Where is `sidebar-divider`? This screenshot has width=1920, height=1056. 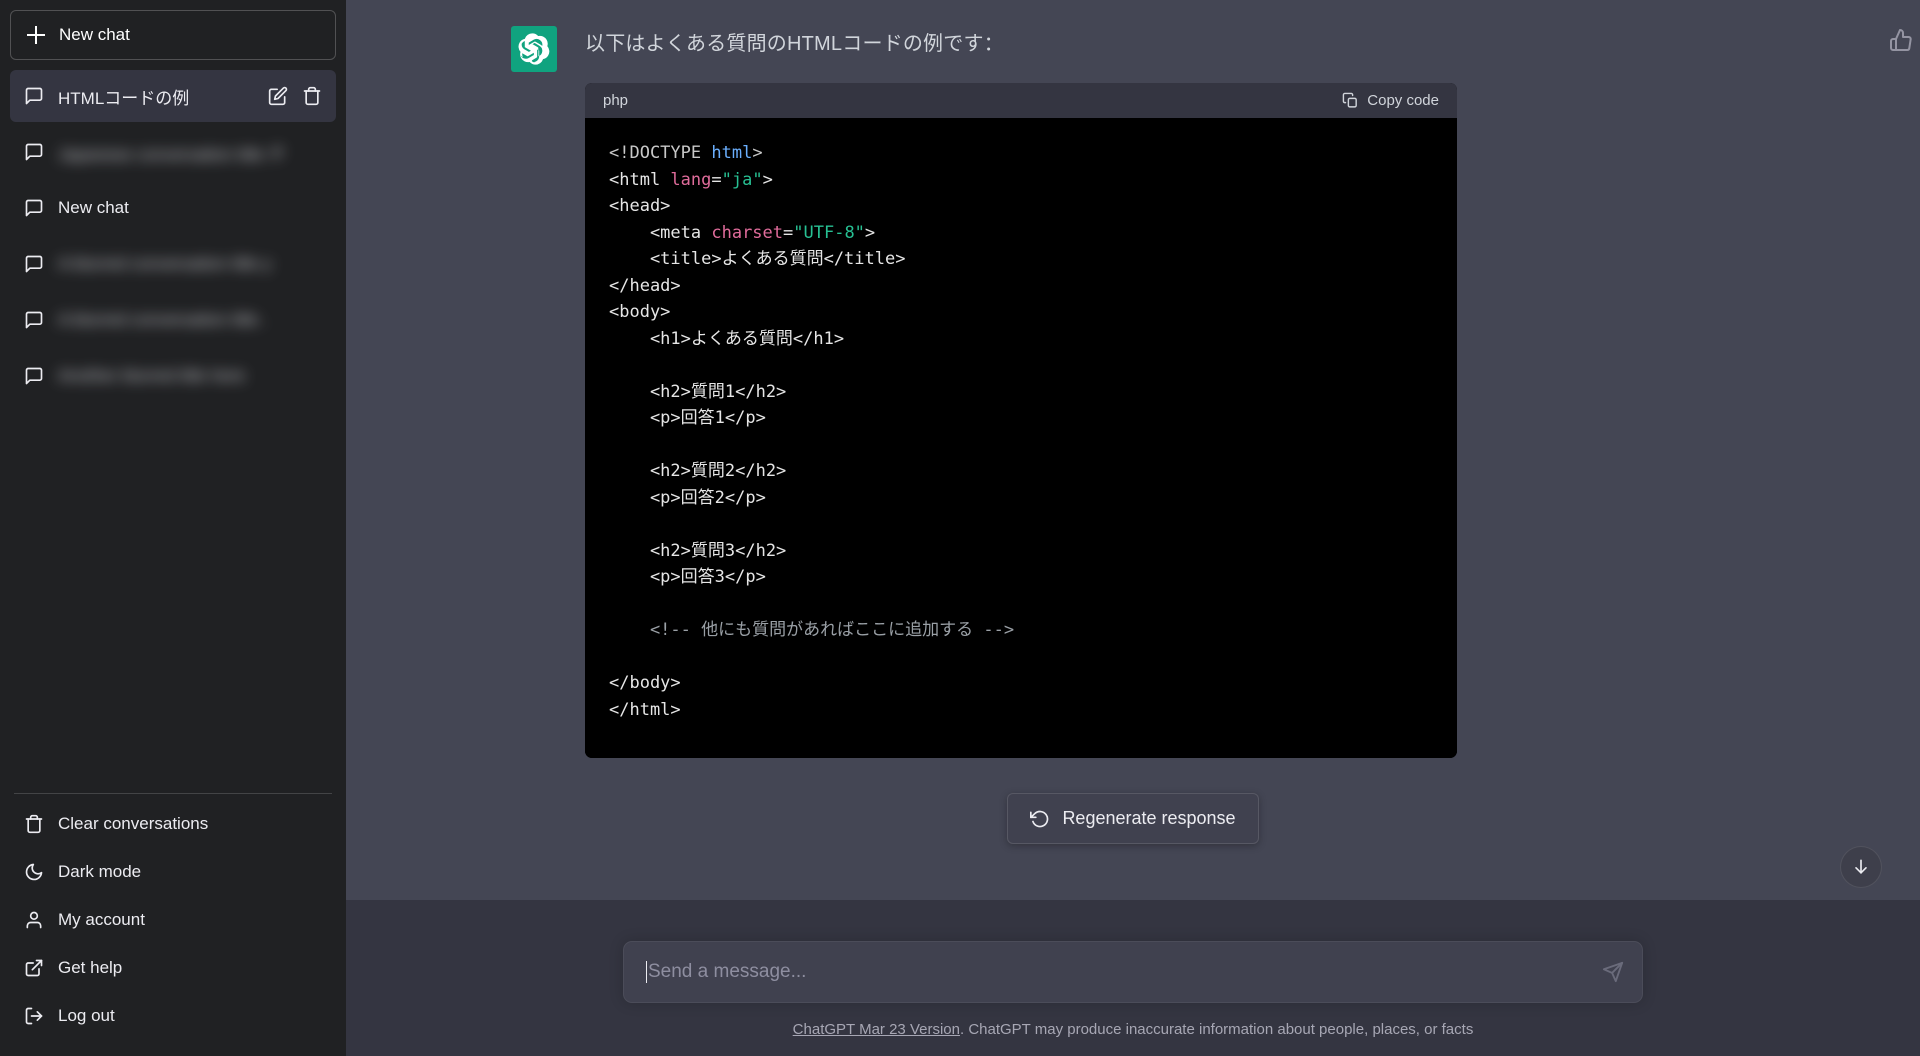 sidebar-divider is located at coordinates (173, 793).